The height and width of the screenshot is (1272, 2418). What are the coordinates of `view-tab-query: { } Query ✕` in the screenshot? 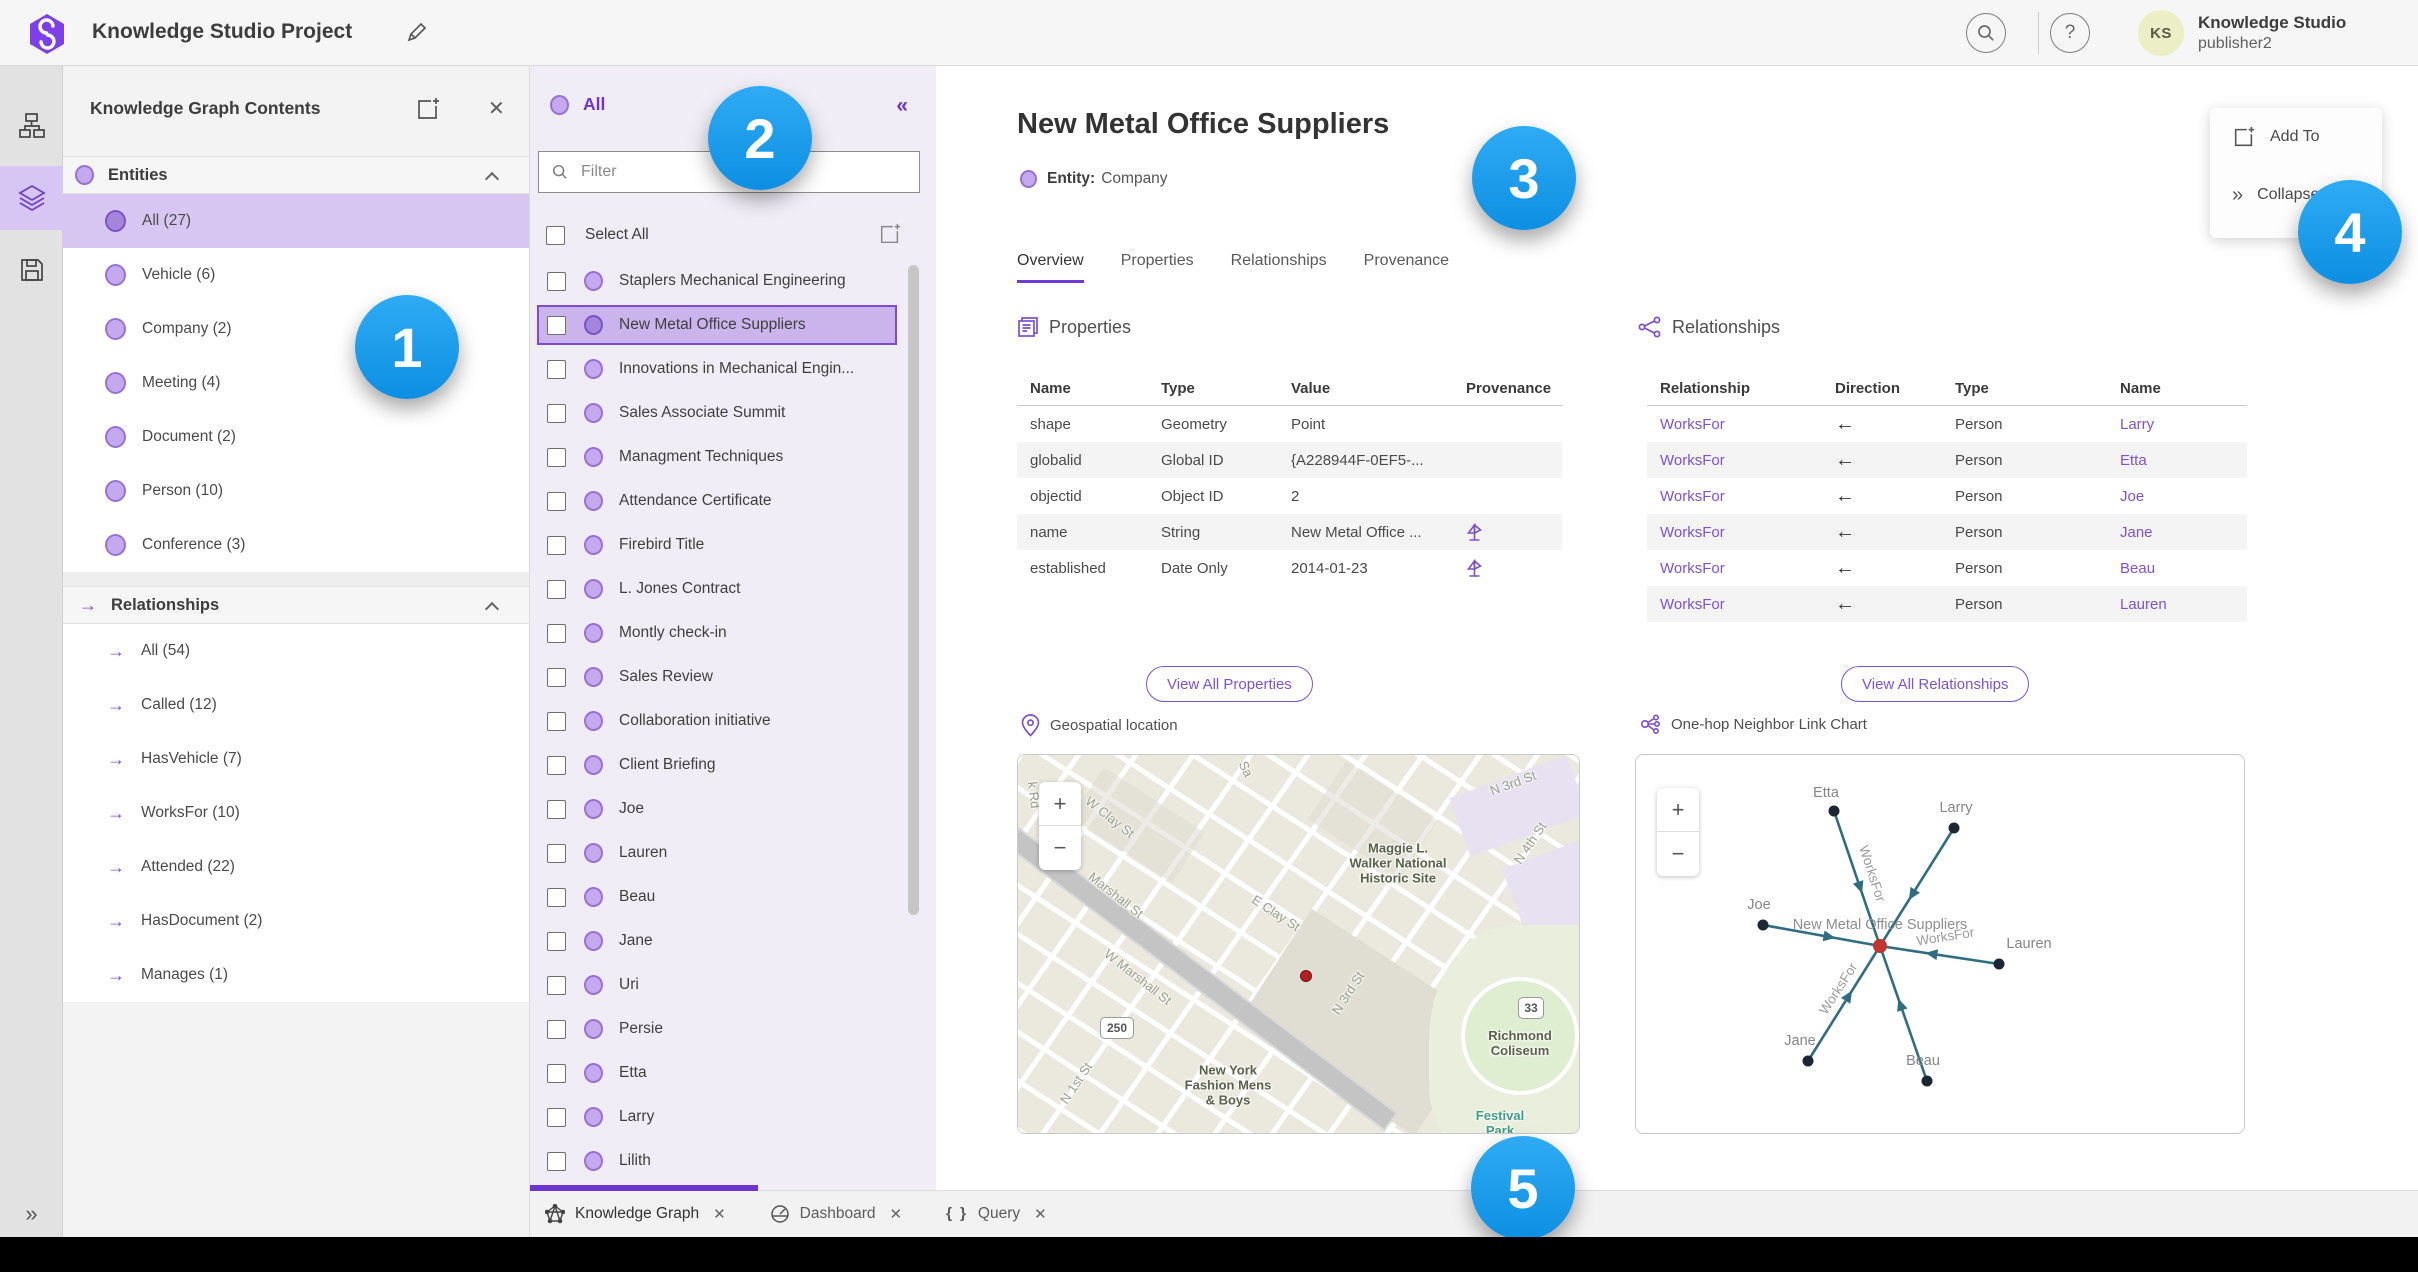 It's located at (996, 1214).